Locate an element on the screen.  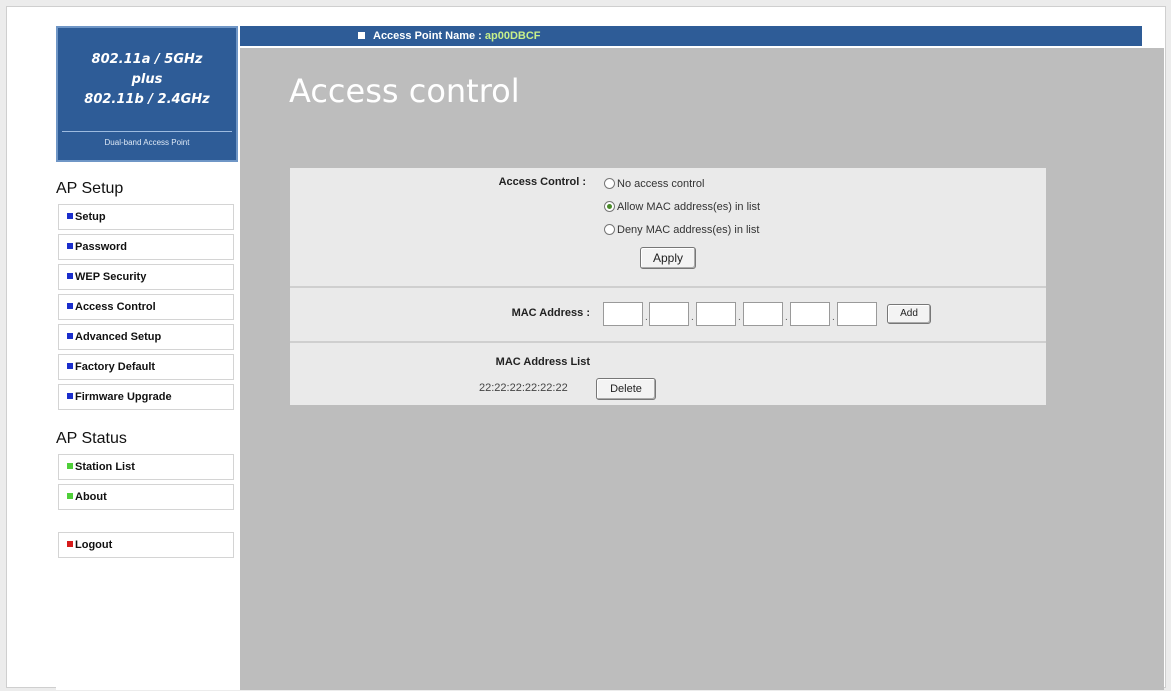
header-bar: Access Point Name : ap00DBCF is located at coordinates (691, 36).